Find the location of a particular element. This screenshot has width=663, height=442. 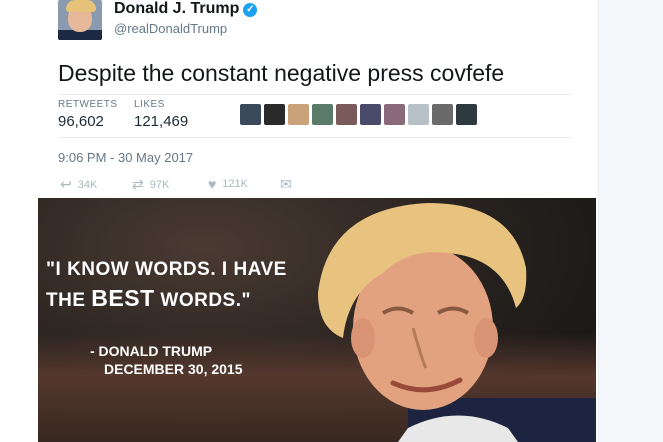

meme-attribution: - Donald Trump December 30, 2015 is located at coordinates (166, 360).